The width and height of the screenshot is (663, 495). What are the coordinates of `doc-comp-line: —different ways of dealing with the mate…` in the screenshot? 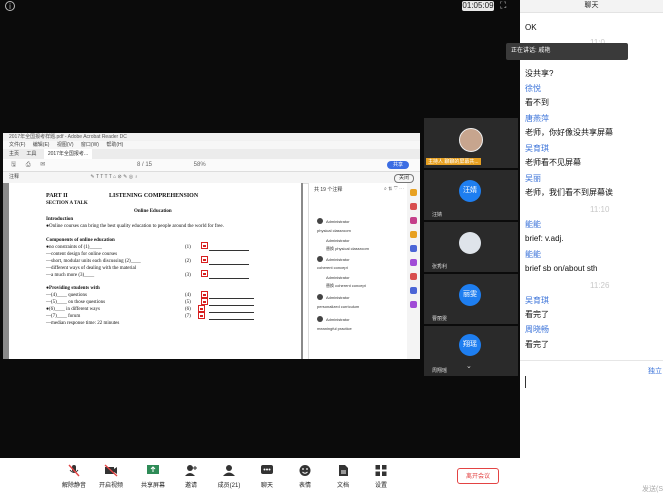 It's located at (91, 268).